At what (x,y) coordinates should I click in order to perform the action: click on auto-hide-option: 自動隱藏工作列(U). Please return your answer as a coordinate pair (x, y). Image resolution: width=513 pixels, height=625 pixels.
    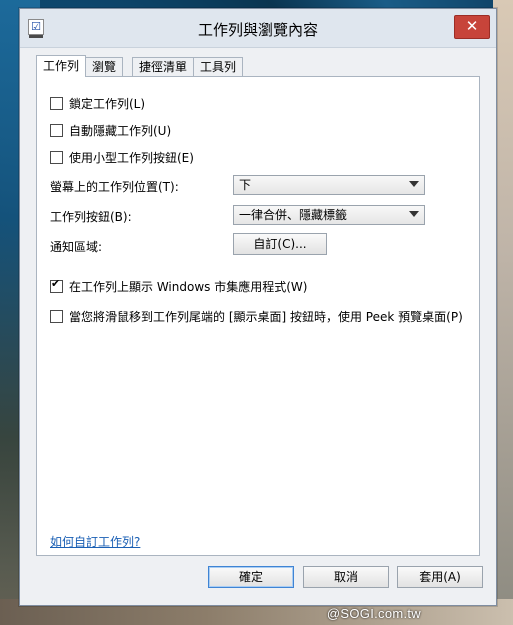
    Looking at the image, I should click on (110, 130).